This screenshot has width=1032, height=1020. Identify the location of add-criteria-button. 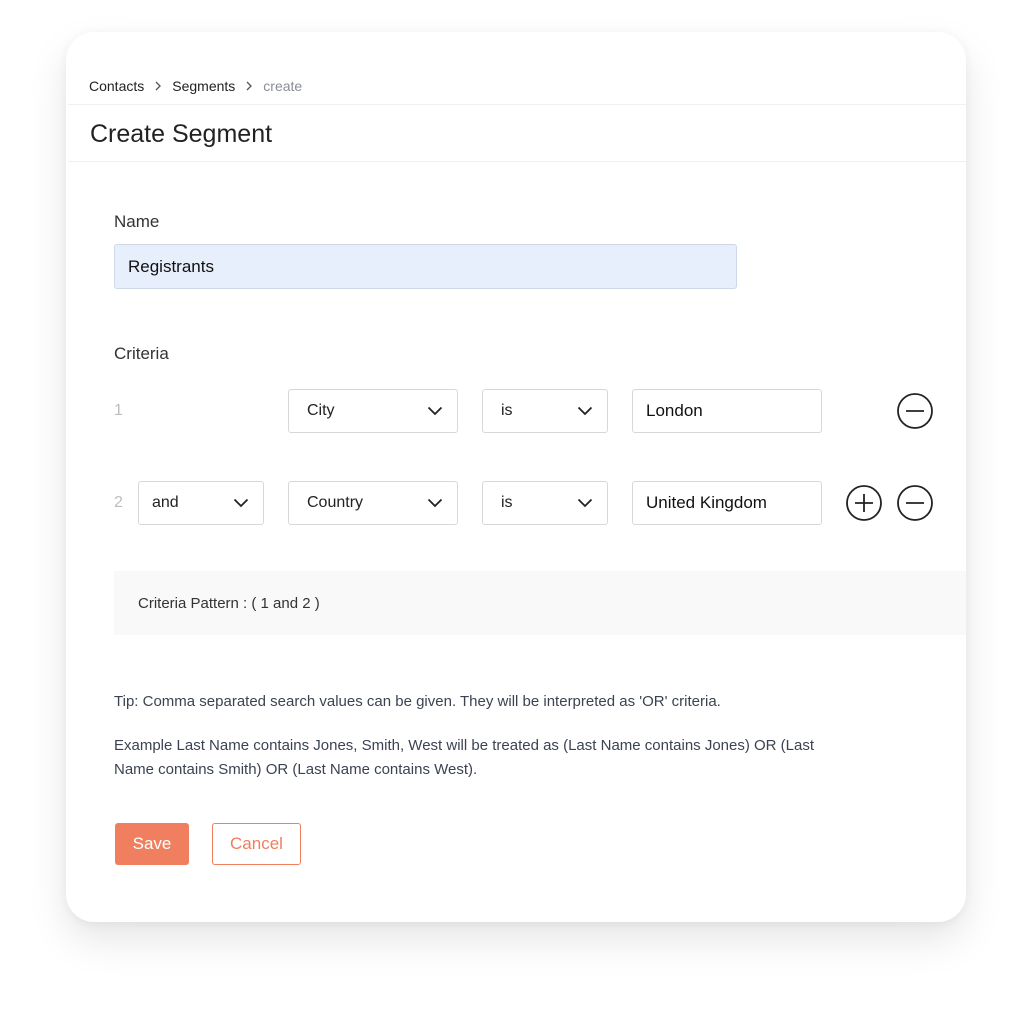
(864, 503).